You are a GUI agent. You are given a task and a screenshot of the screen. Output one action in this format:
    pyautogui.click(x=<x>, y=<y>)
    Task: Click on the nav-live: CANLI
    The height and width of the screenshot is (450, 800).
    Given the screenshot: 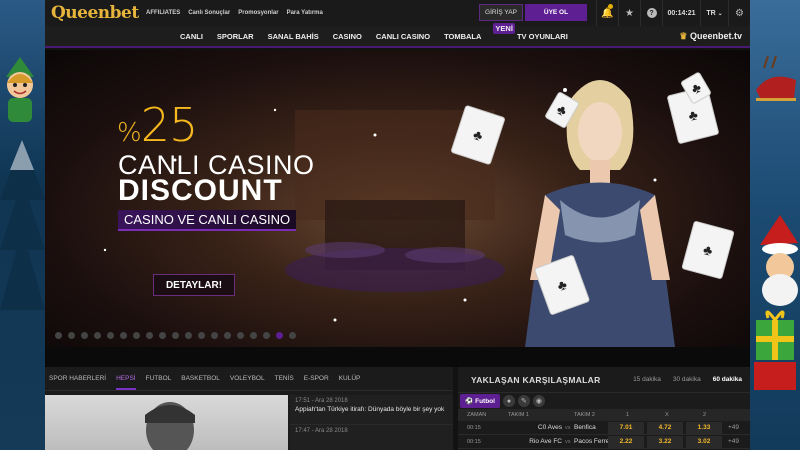 What is the action you would take?
    pyautogui.click(x=191, y=36)
    